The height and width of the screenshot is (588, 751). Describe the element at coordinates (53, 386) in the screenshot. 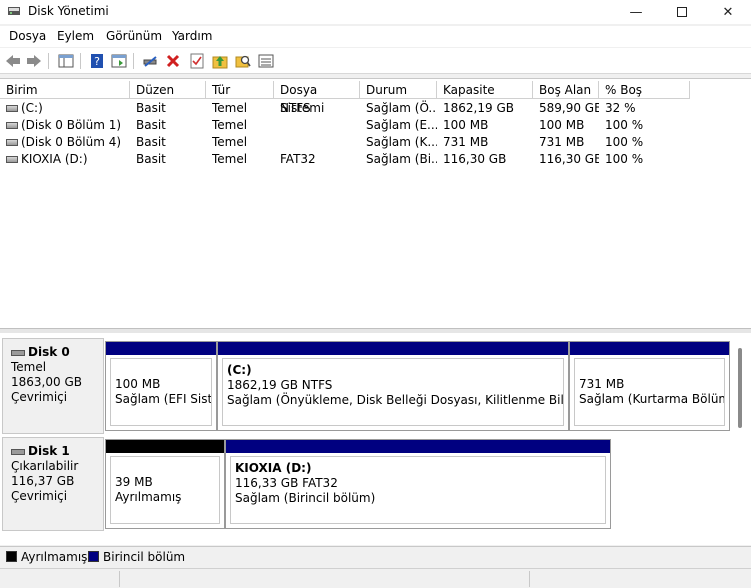

I see `disk-0-label: Disk 0 Temel 1863,00 GB Çevrimiçi` at that location.